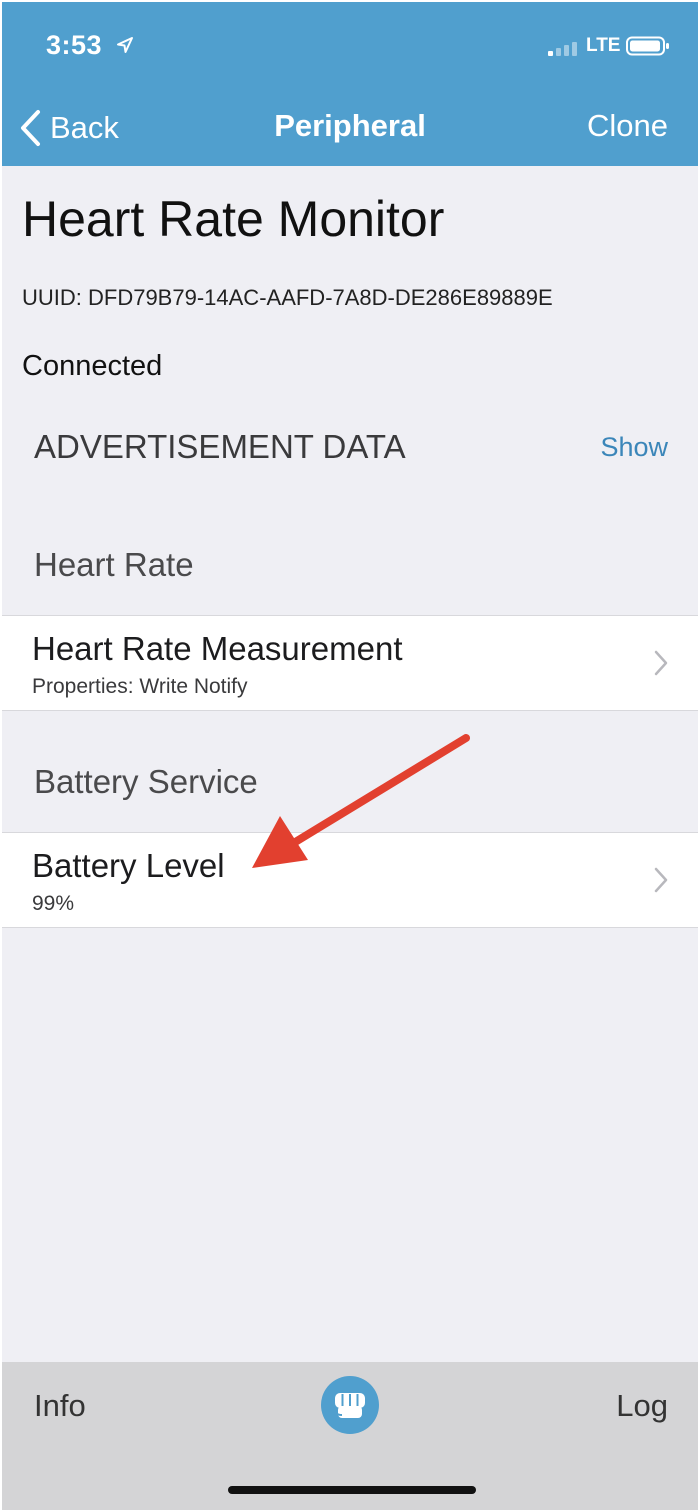 The height and width of the screenshot is (1512, 700). What do you see at coordinates (352, 1490) in the screenshot?
I see `home-indicator` at bounding box center [352, 1490].